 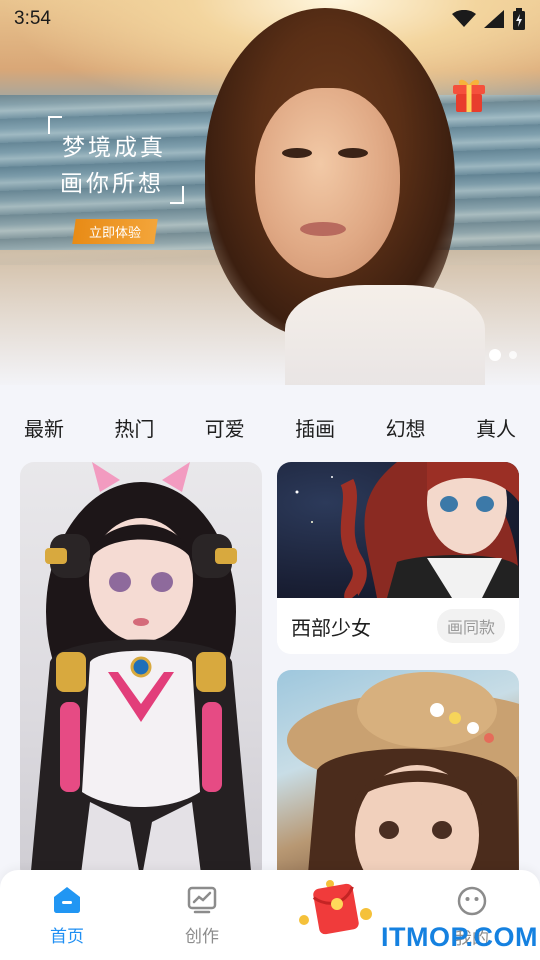 What do you see at coordinates (331, 627) in the screenshot?
I see `card-title: 西部少女` at bounding box center [331, 627].